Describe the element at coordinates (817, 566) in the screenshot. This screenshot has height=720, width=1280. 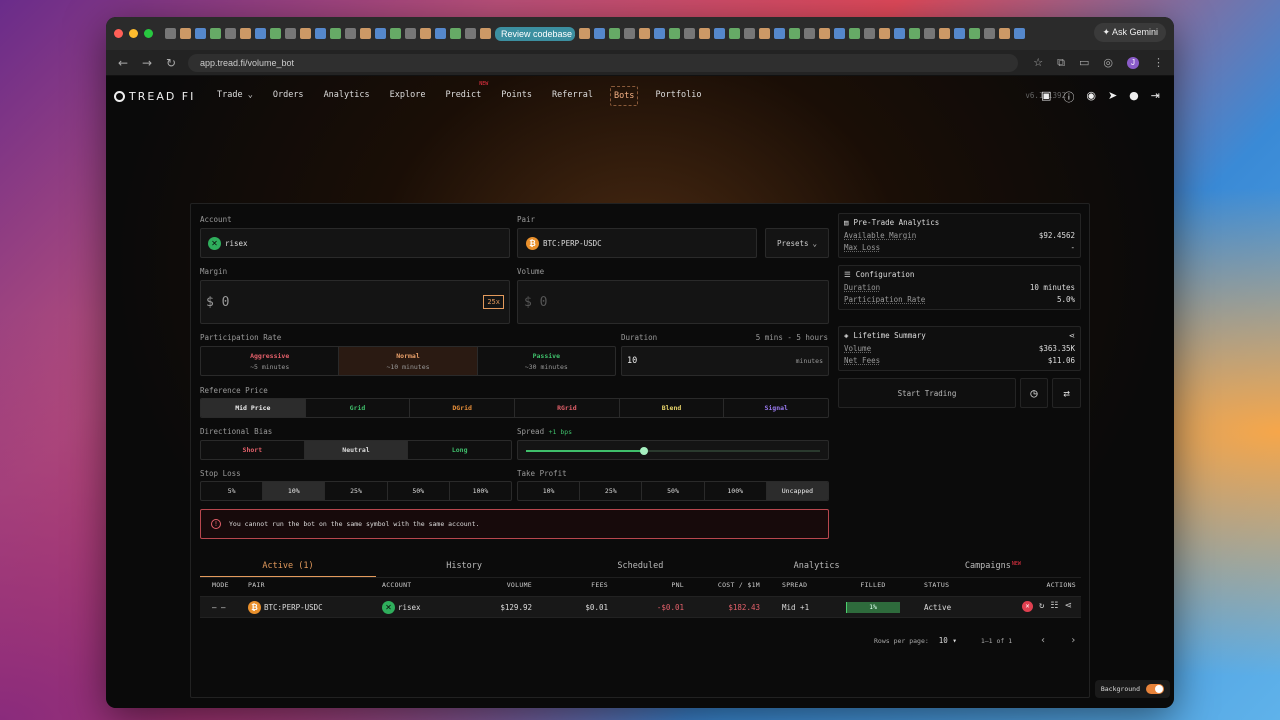
I see `tab-analytics: Analytics` at that location.